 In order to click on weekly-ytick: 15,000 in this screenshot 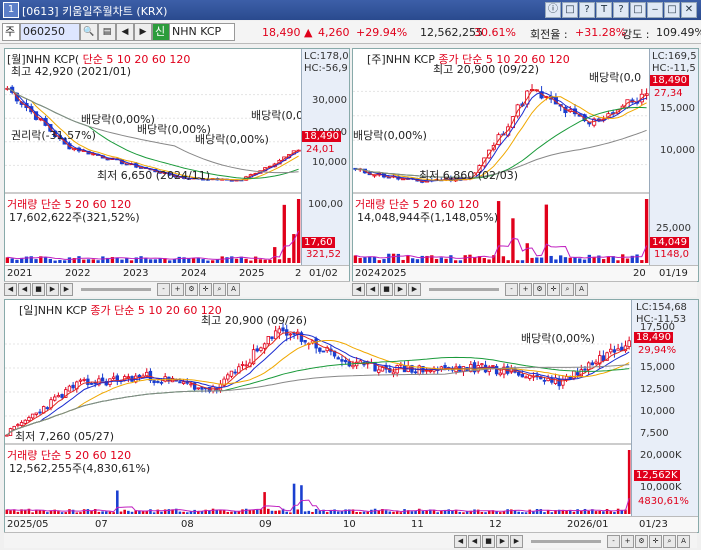, I will do `click(677, 108)`.